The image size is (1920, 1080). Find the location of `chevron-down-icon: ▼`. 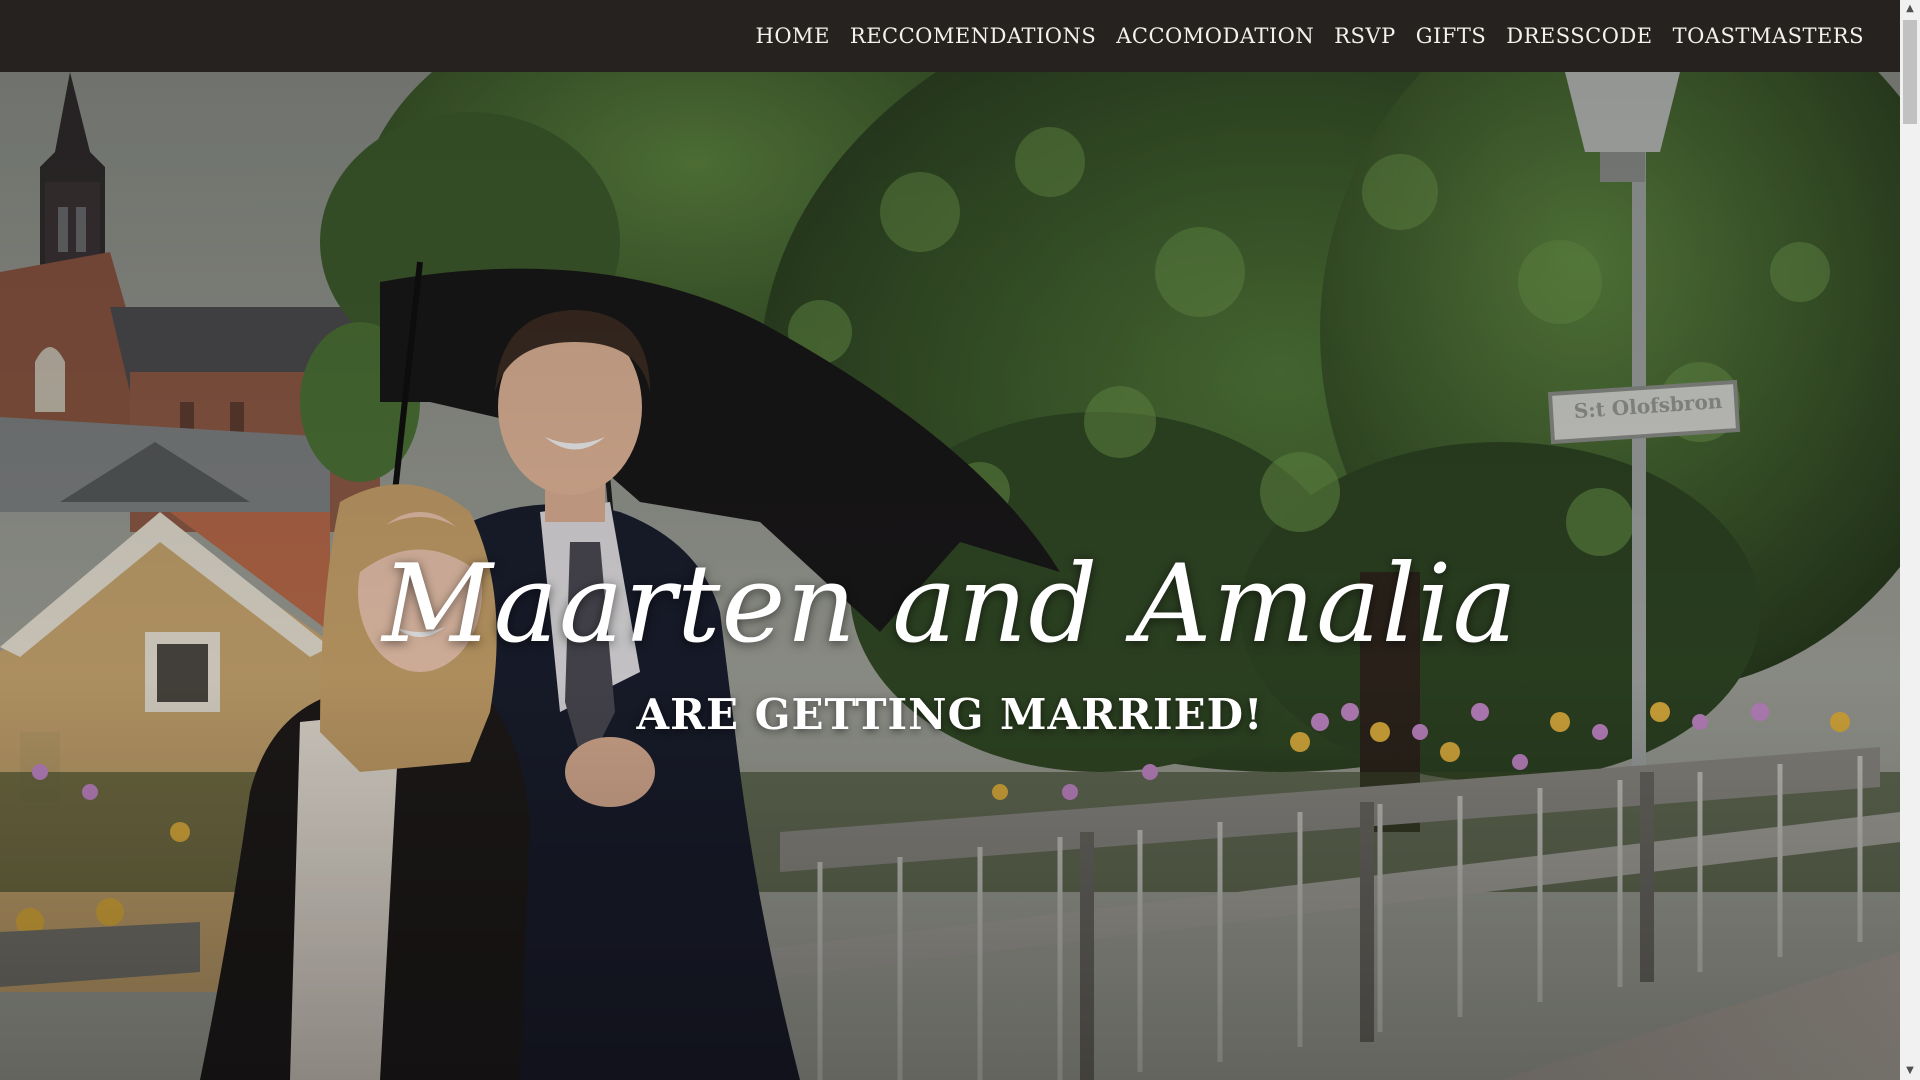

chevron-down-icon: ▼ is located at coordinates (1910, 1071).